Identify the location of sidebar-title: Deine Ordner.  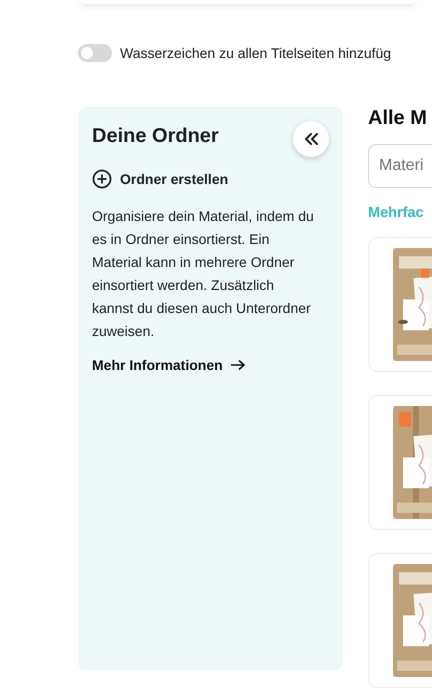
(155, 136).